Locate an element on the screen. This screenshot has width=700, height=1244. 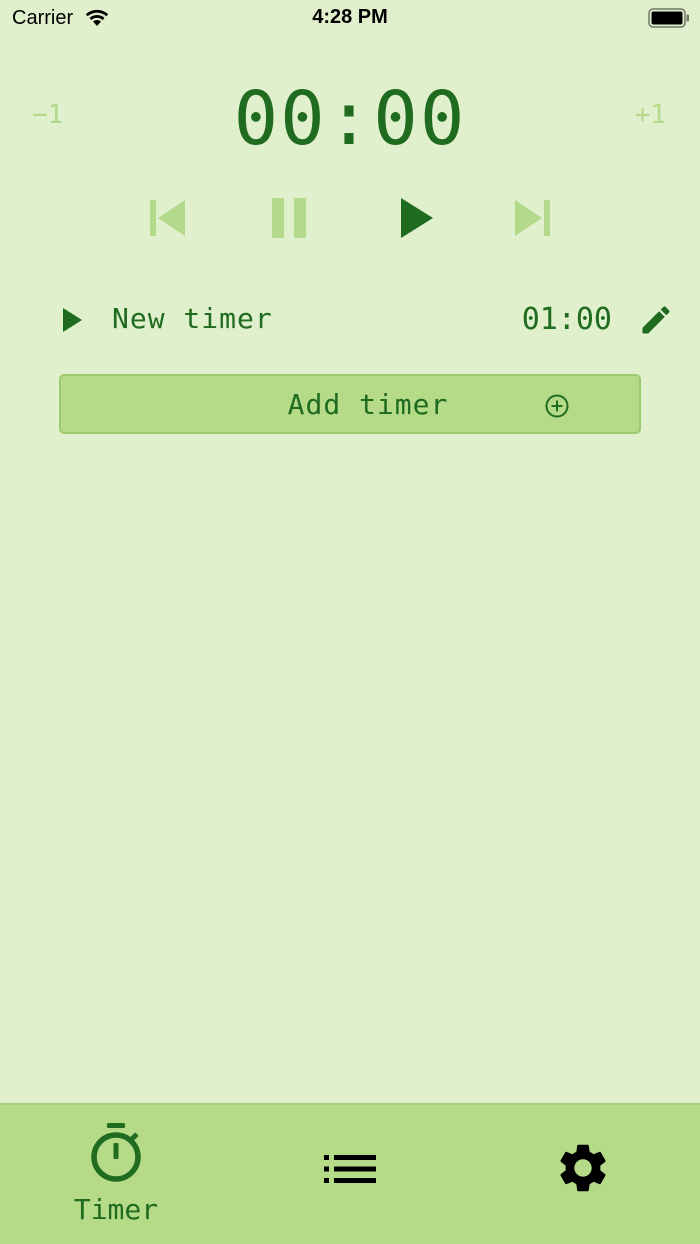
skip-next-button is located at coordinates (533, 218).